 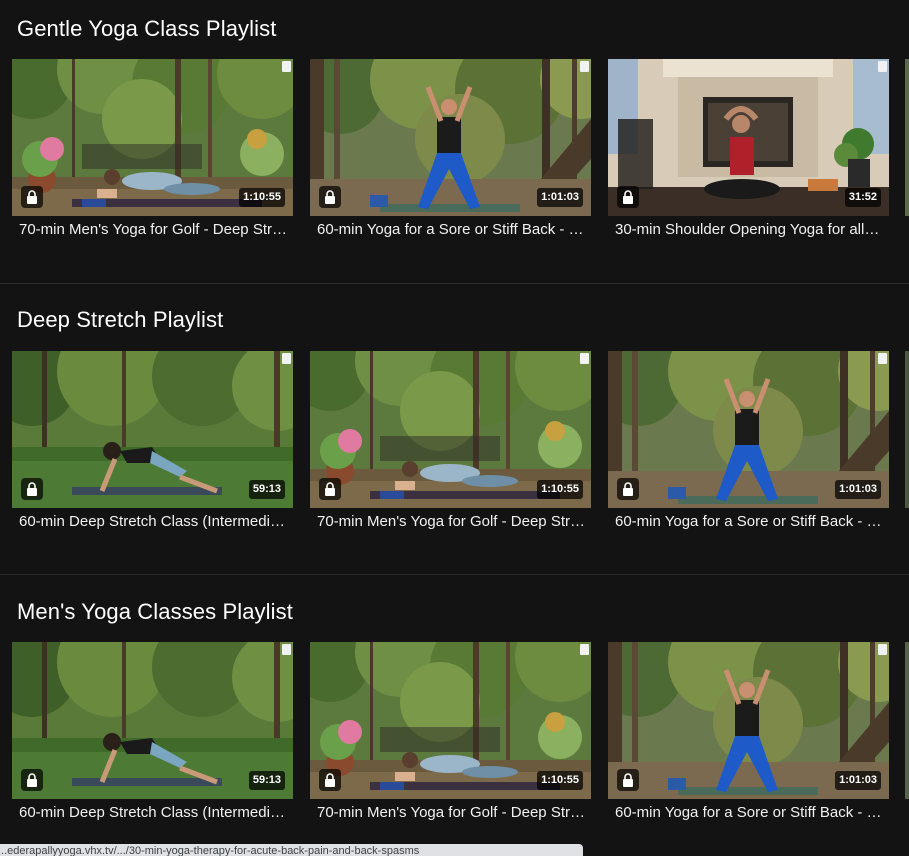 I want to click on playlist-title: Deep Stretch Playlist, so click(x=120, y=320).